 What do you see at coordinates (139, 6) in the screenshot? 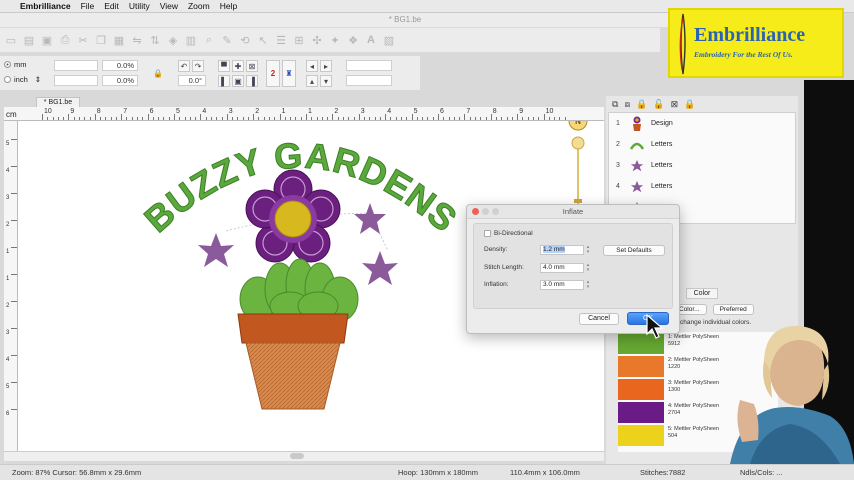
I see `menu-utility: Utility` at bounding box center [139, 6].